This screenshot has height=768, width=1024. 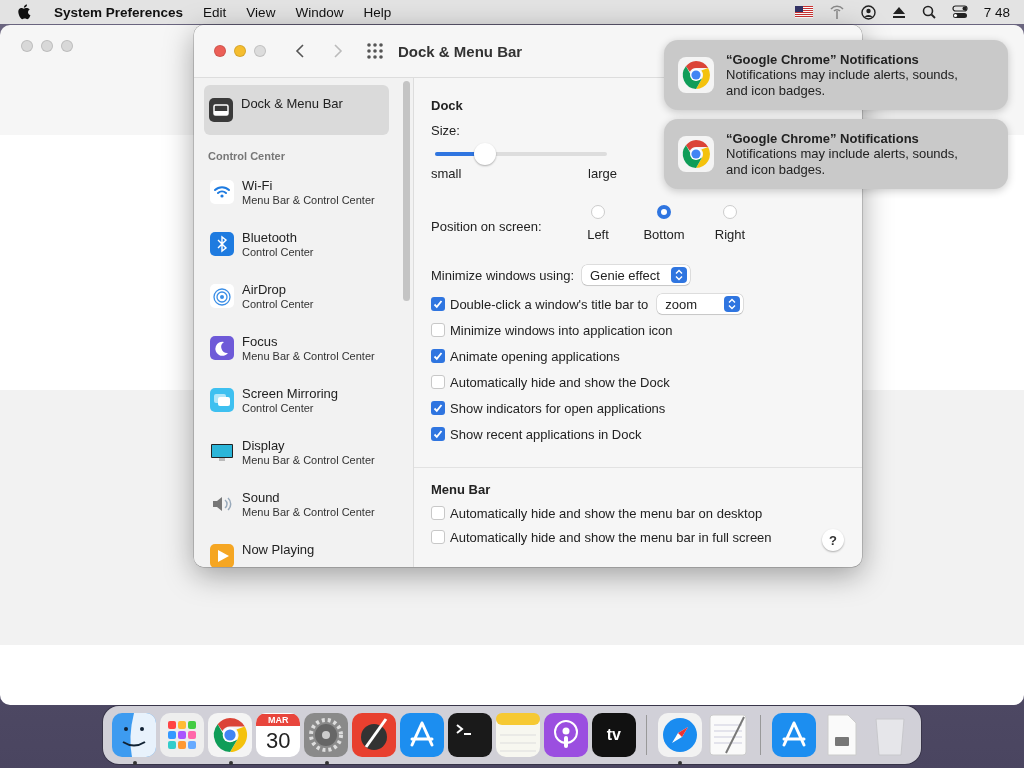 What do you see at coordinates (25, 12) in the screenshot?
I see `apple-icon` at bounding box center [25, 12].